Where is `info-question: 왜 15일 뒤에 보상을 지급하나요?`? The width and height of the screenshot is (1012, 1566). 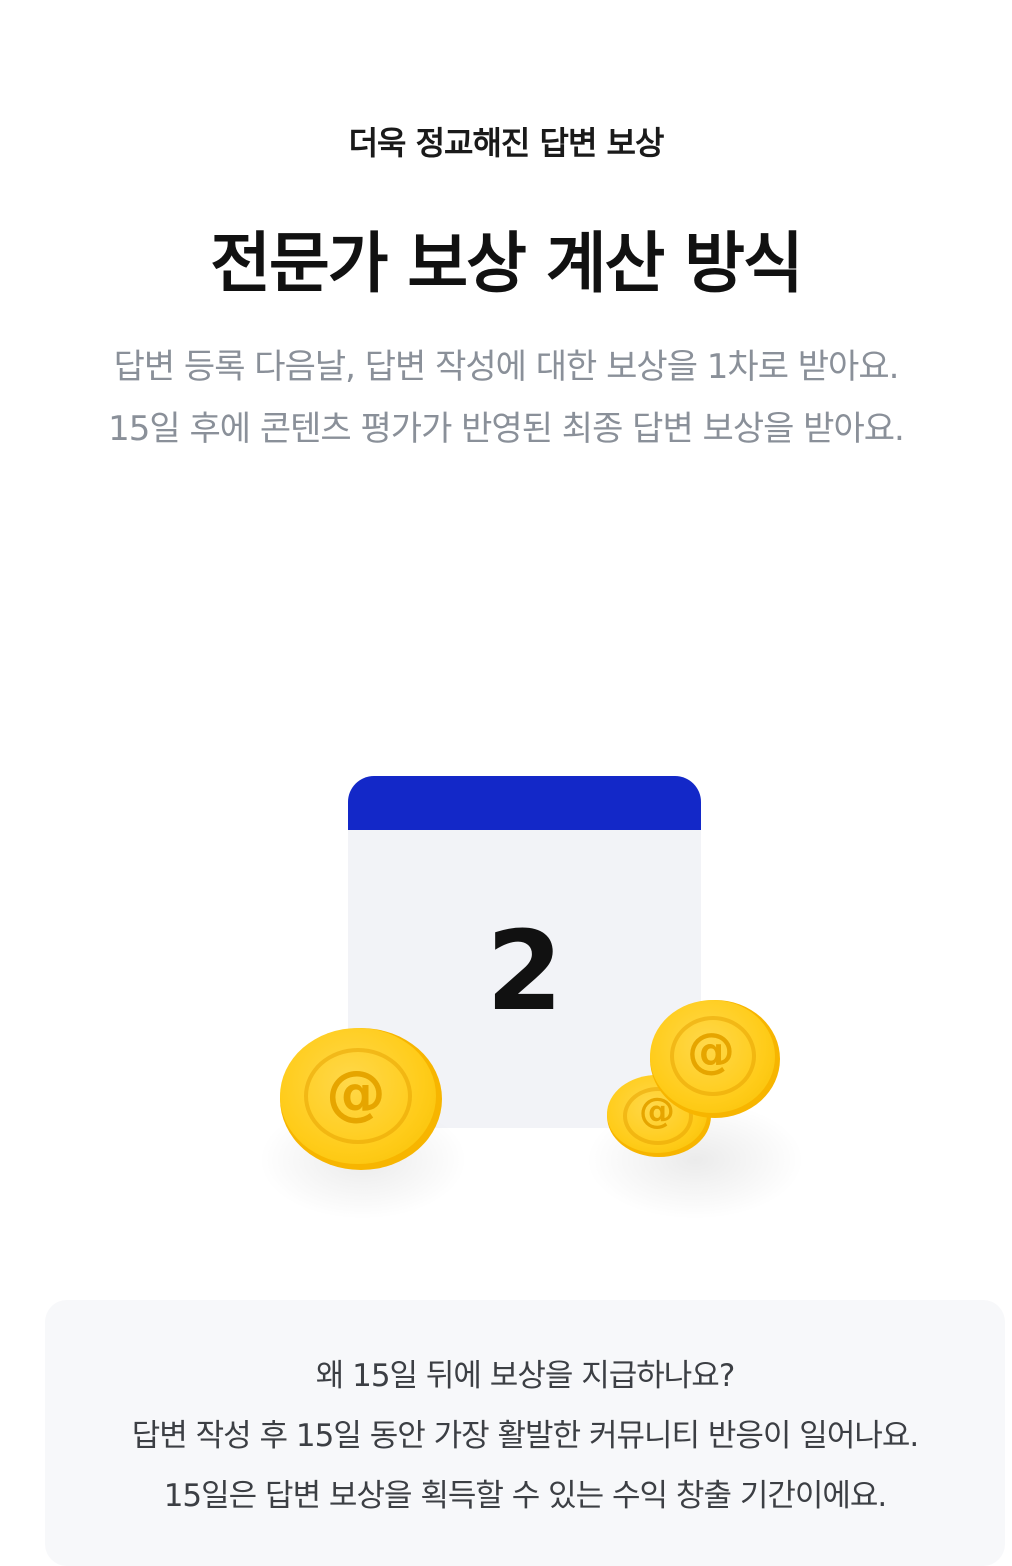
info-question: 왜 15일 뒤에 보상을 지급하나요? is located at coordinates (525, 1376).